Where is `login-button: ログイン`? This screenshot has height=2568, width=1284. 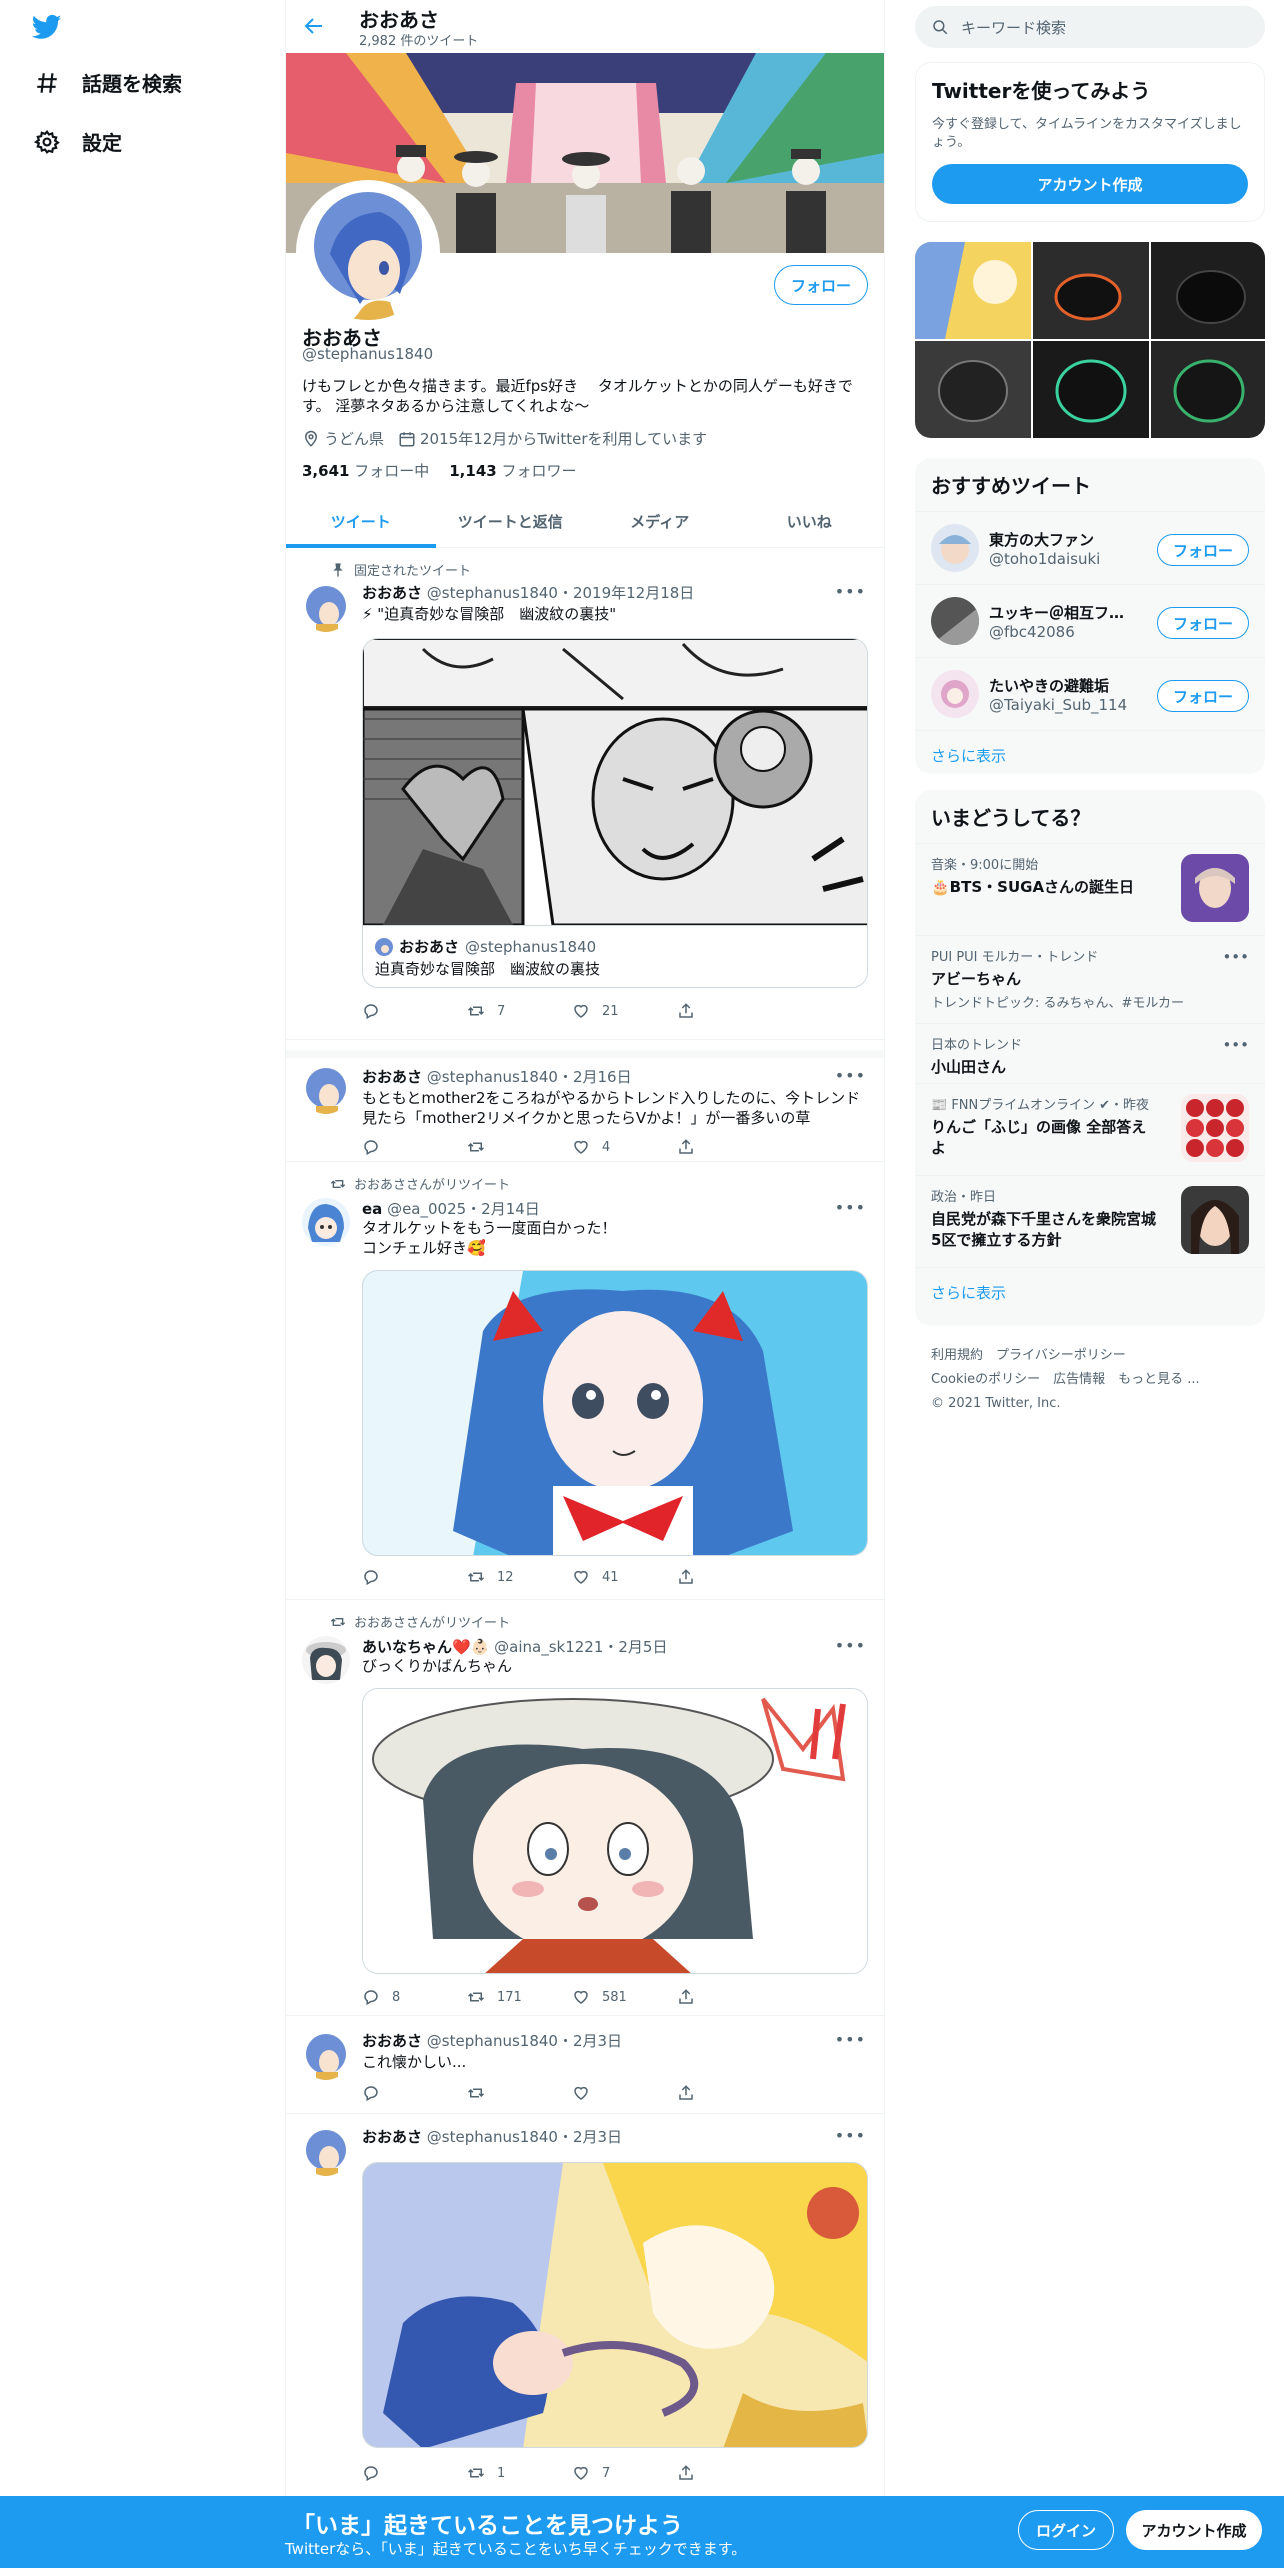
login-button: ログイン is located at coordinates (1066, 2530).